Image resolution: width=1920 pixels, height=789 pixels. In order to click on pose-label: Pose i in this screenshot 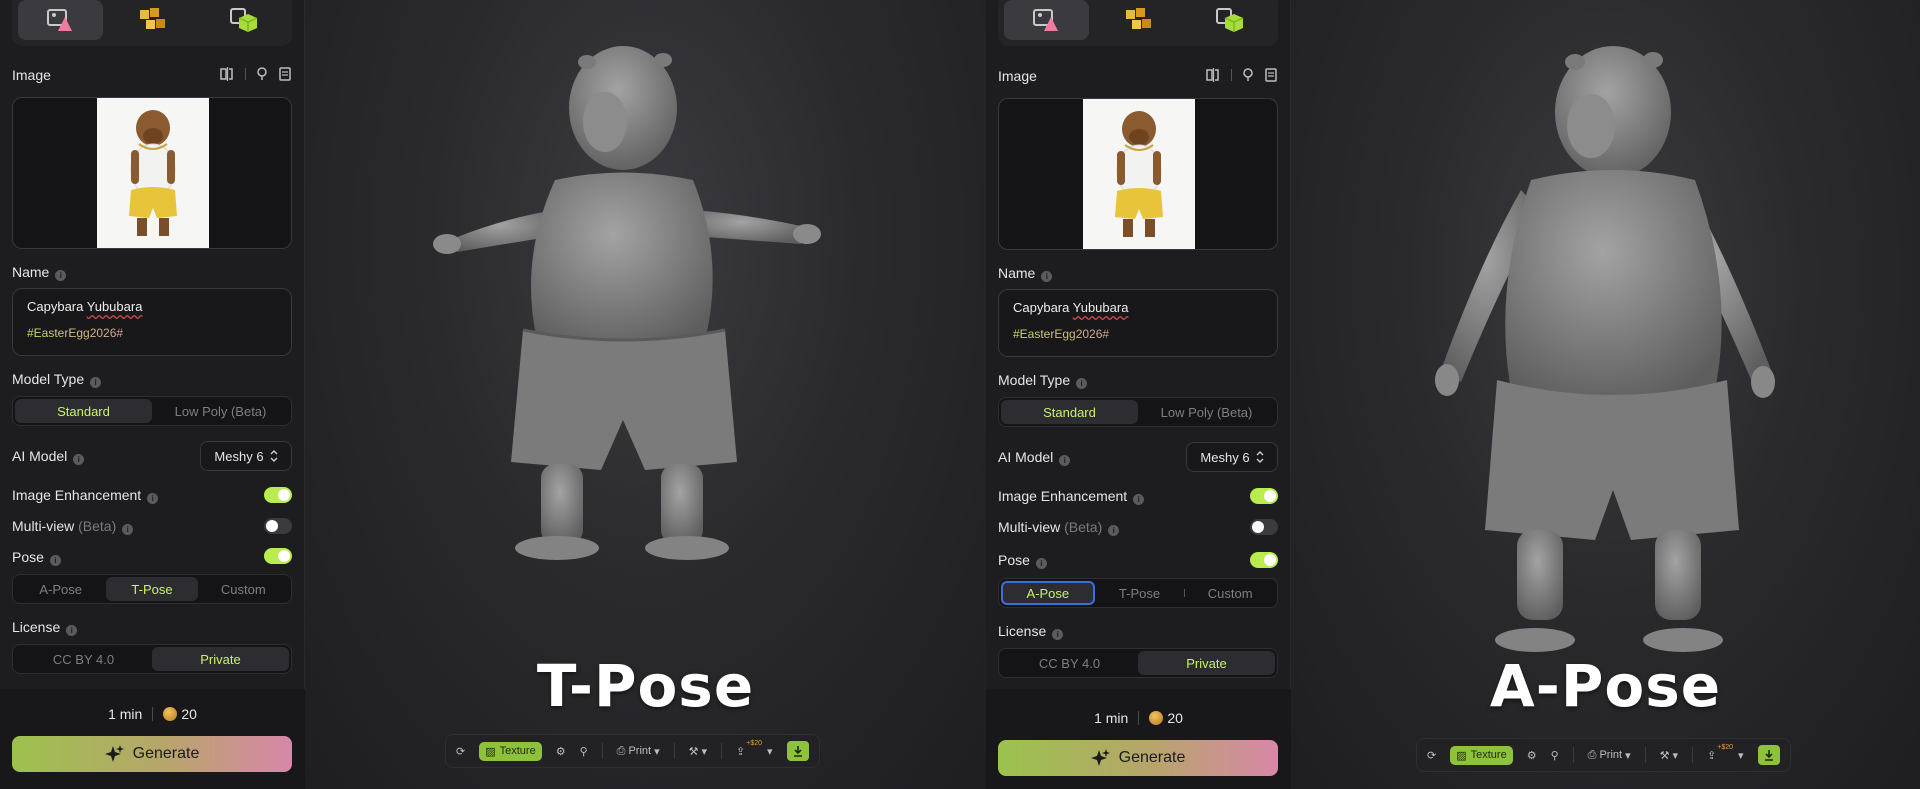, I will do `click(36, 557)`.